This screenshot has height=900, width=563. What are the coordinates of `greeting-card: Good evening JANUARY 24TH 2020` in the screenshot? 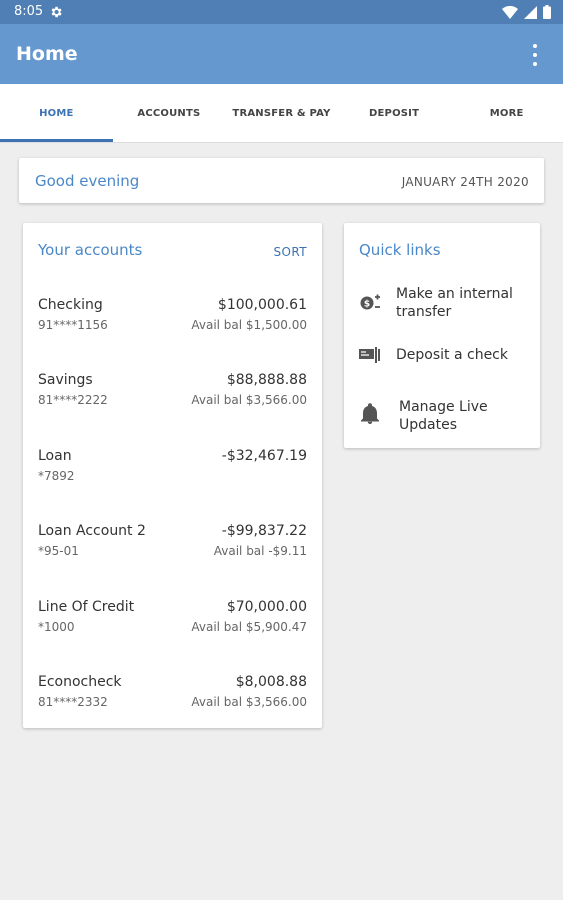 It's located at (281, 180).